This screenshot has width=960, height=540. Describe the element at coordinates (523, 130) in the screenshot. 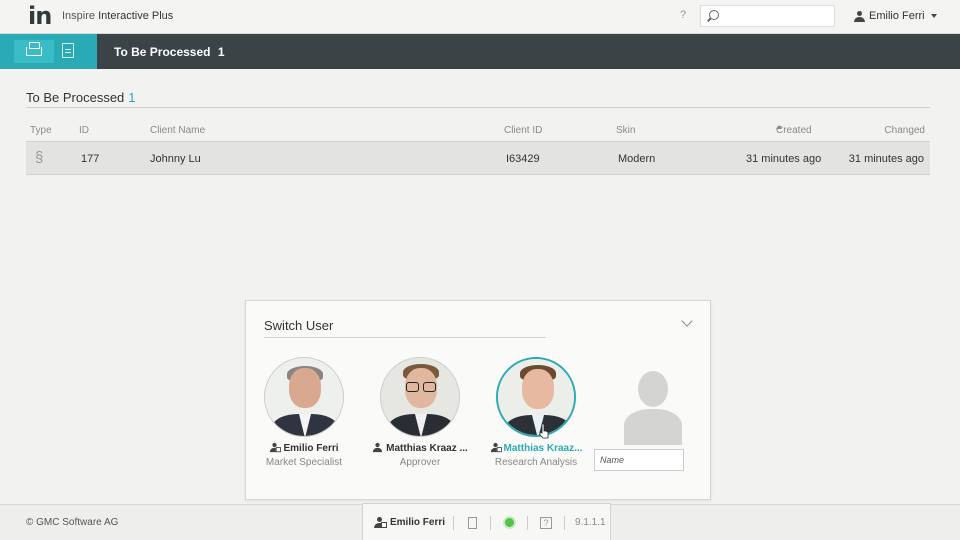

I see `col-client-id: Client ID` at that location.